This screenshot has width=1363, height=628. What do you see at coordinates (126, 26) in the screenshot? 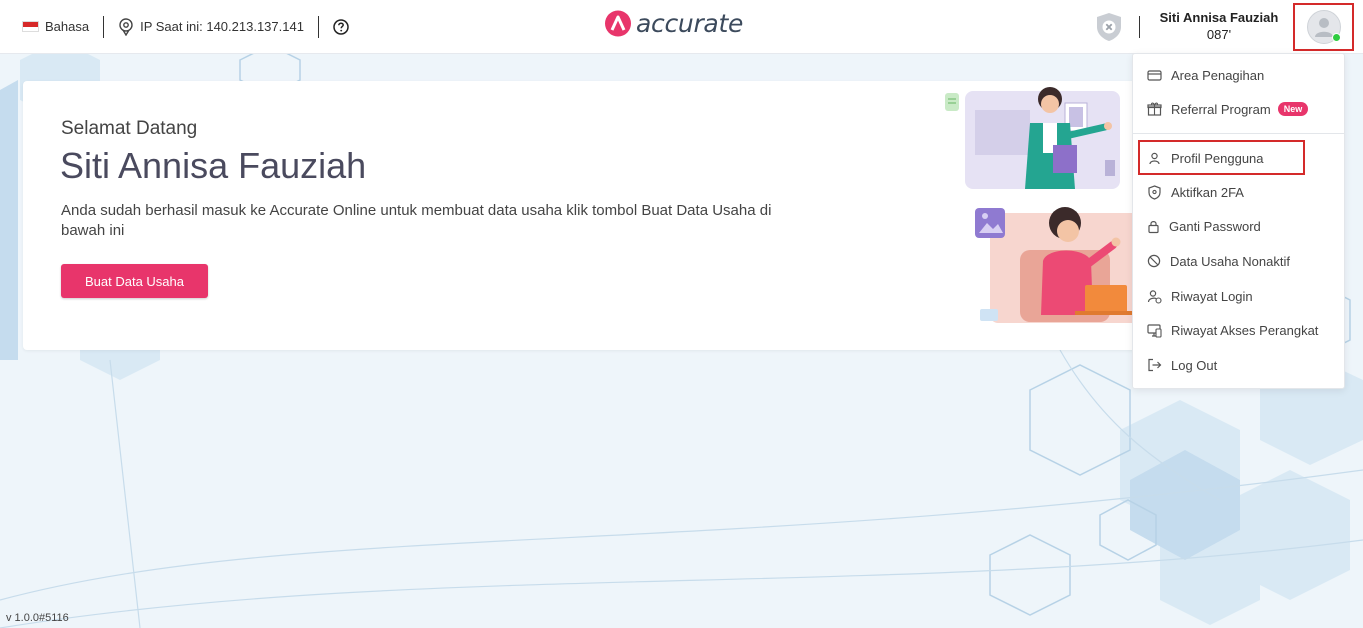
I see `location-pin-icon` at bounding box center [126, 26].